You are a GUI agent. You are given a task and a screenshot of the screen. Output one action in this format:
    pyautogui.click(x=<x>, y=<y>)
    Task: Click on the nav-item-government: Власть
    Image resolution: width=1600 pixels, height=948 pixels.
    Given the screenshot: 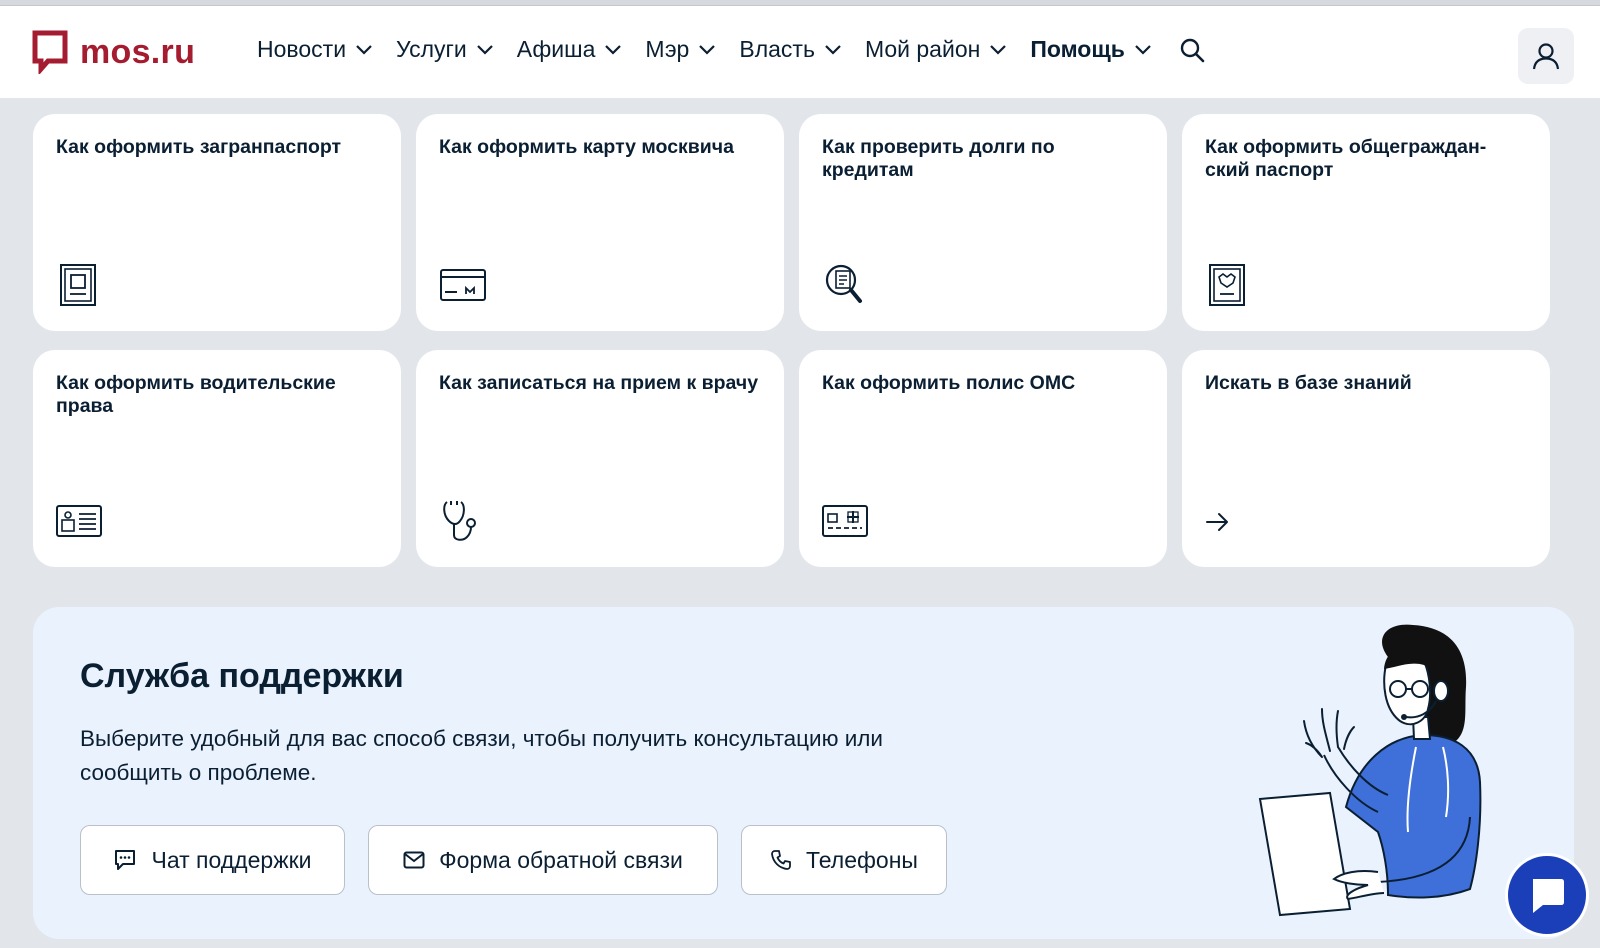 What is the action you would take?
    pyautogui.click(x=790, y=49)
    